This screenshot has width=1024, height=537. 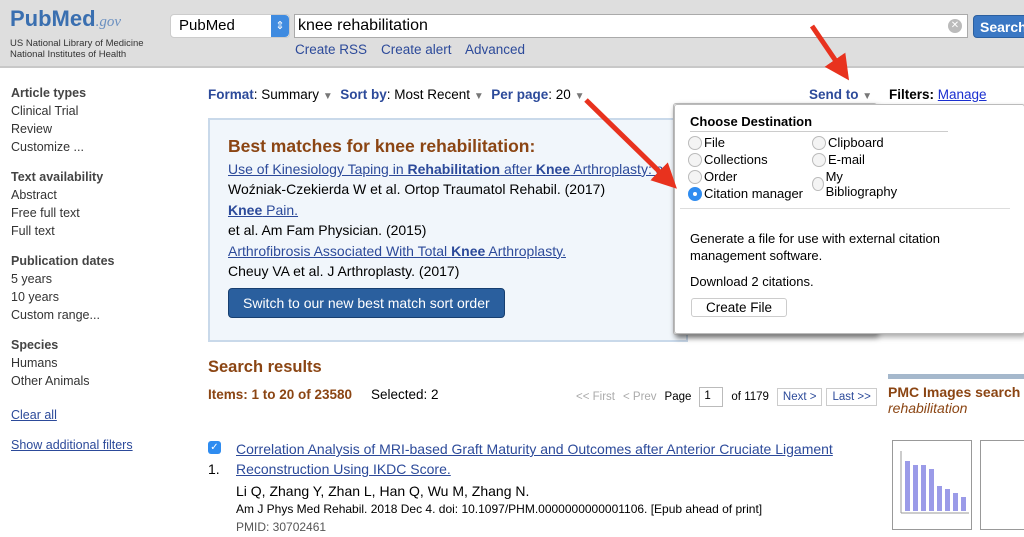 I want to click on sort-value: Most Recent, so click(x=432, y=94).